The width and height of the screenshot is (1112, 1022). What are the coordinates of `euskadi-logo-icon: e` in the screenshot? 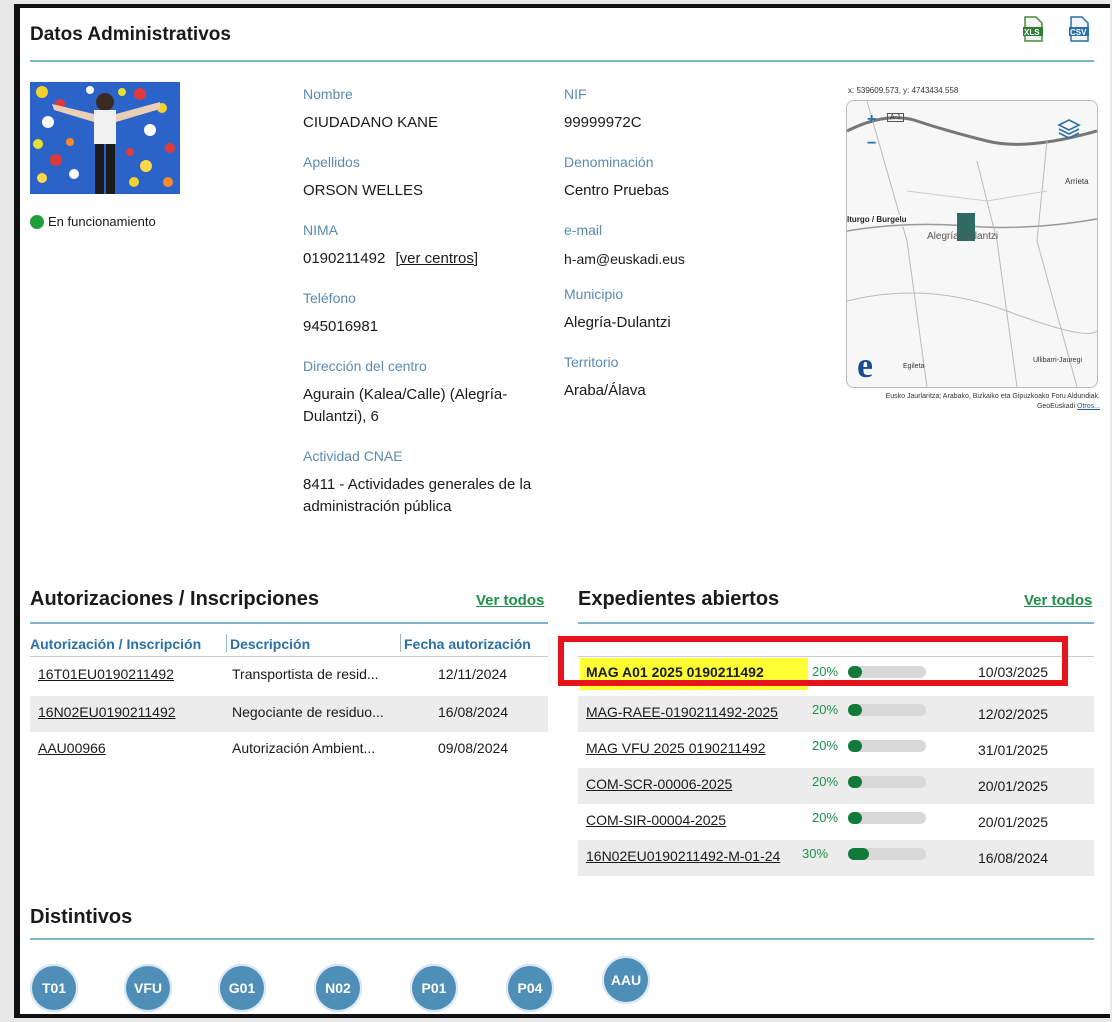 It's located at (872, 365).